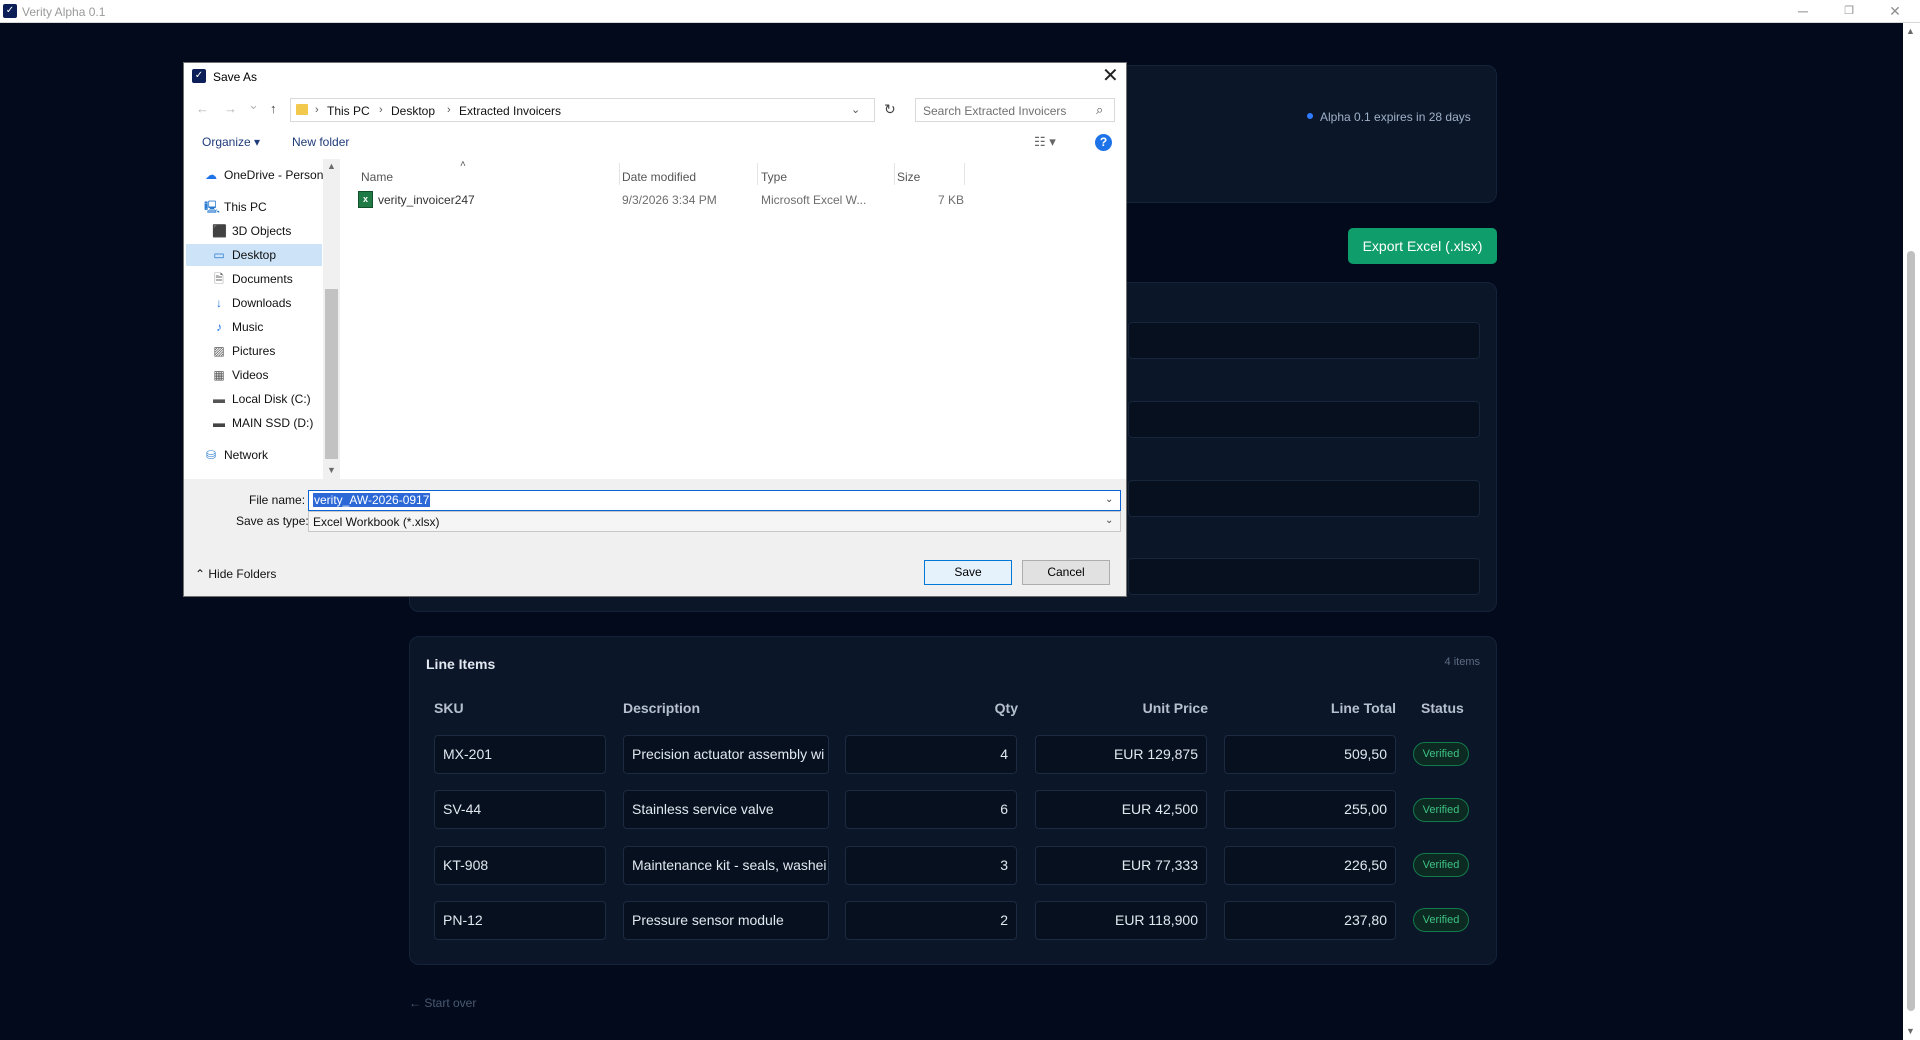  I want to click on line-total-input: 226,50, so click(1310, 865).